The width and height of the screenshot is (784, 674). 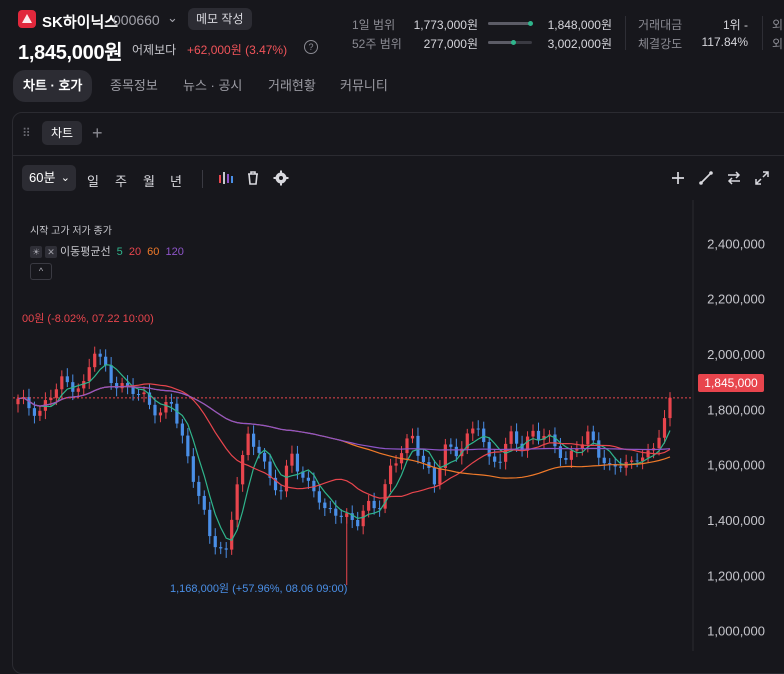 I want to click on range-high: 3,002,000원, so click(x=579, y=44).